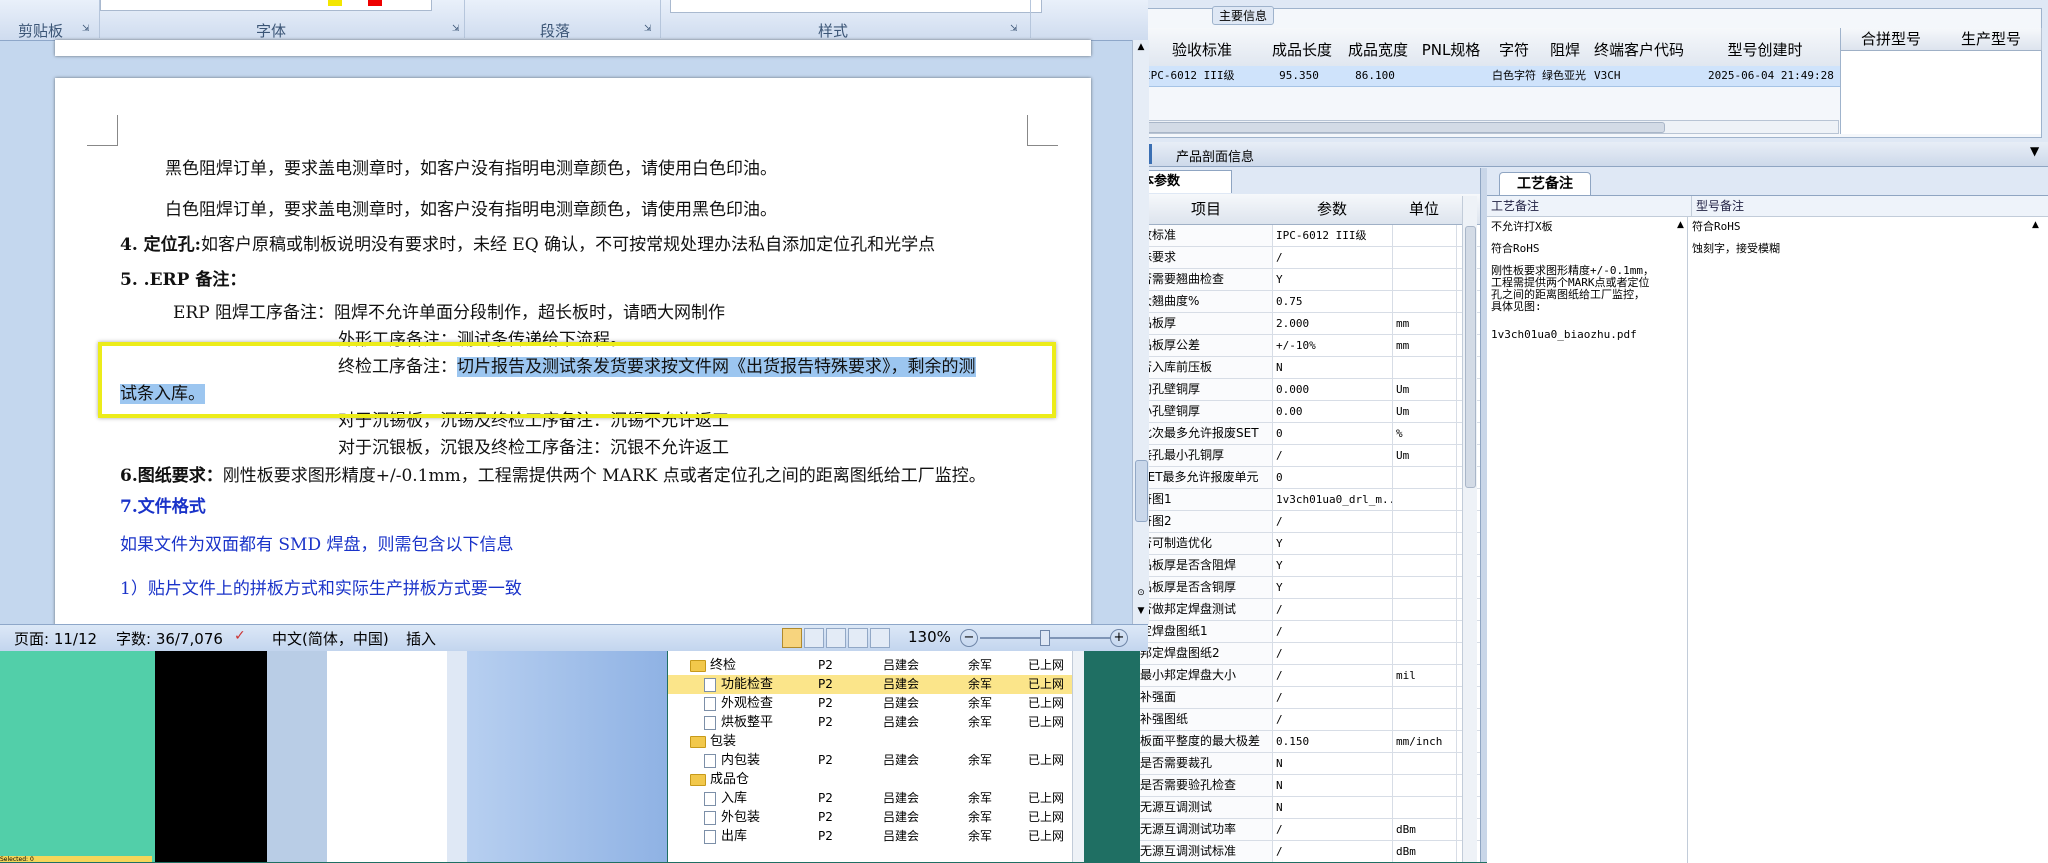 The image size is (2048, 863). What do you see at coordinates (858, 638) in the screenshot?
I see `outline-view-icon` at bounding box center [858, 638].